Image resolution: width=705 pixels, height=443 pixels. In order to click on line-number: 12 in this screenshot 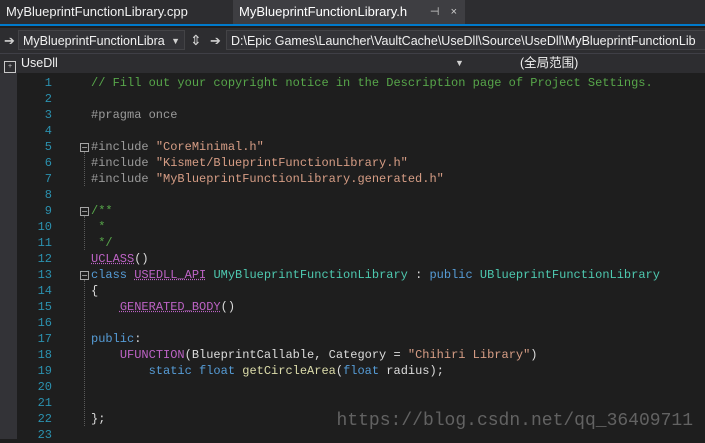, I will do `click(44, 259)`.